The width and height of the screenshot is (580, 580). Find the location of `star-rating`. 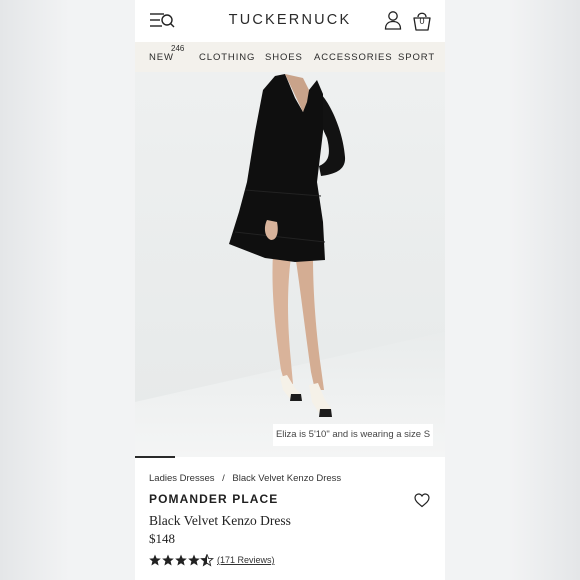

star-rating is located at coordinates (181, 560).